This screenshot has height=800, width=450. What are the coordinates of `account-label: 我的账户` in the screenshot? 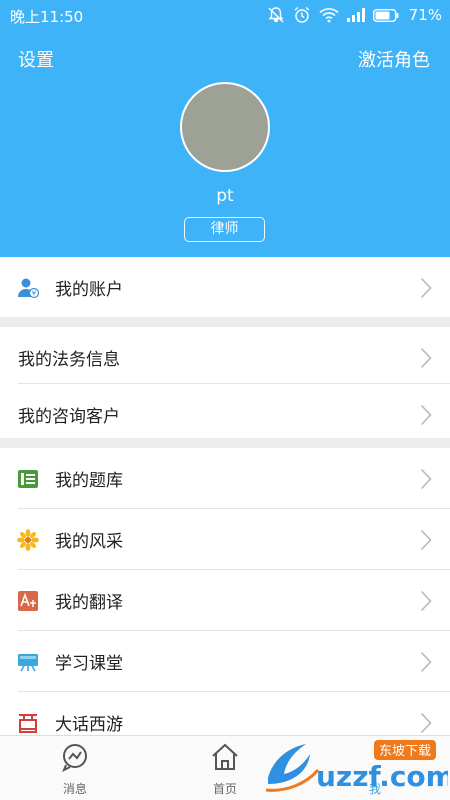 It's located at (89, 290).